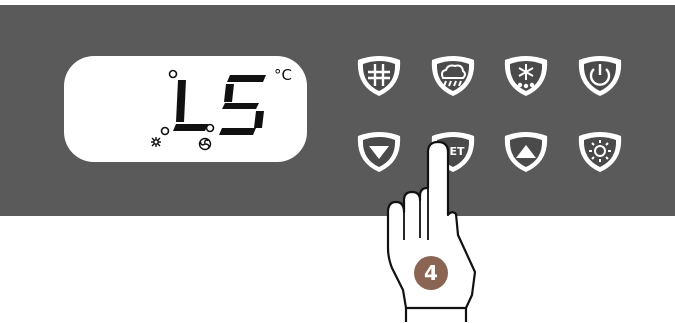 The image size is (675, 323). I want to click on humidity-button, so click(453, 75).